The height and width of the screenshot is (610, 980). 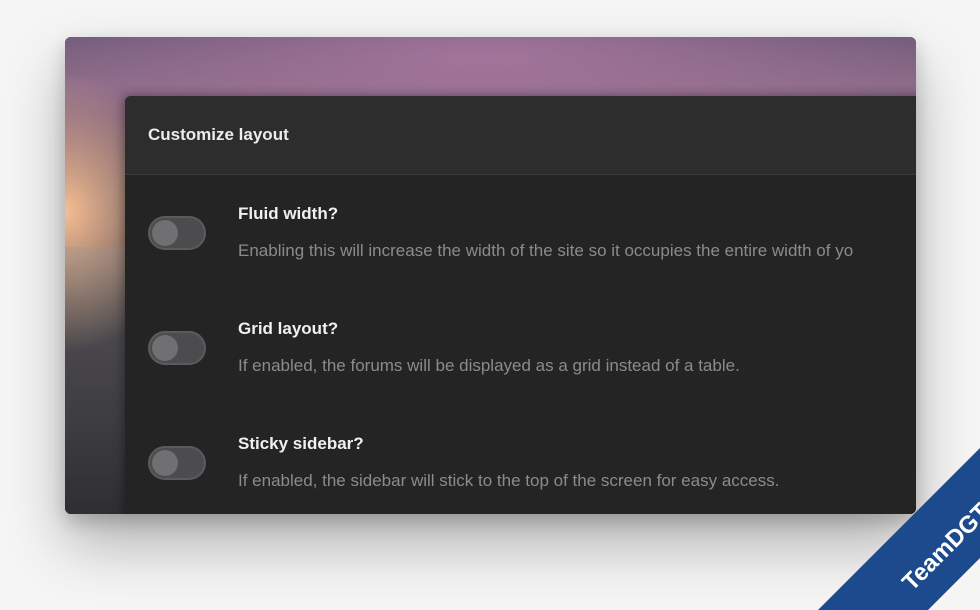 What do you see at coordinates (301, 443) in the screenshot?
I see `option-title: Sticky sidebar?` at bounding box center [301, 443].